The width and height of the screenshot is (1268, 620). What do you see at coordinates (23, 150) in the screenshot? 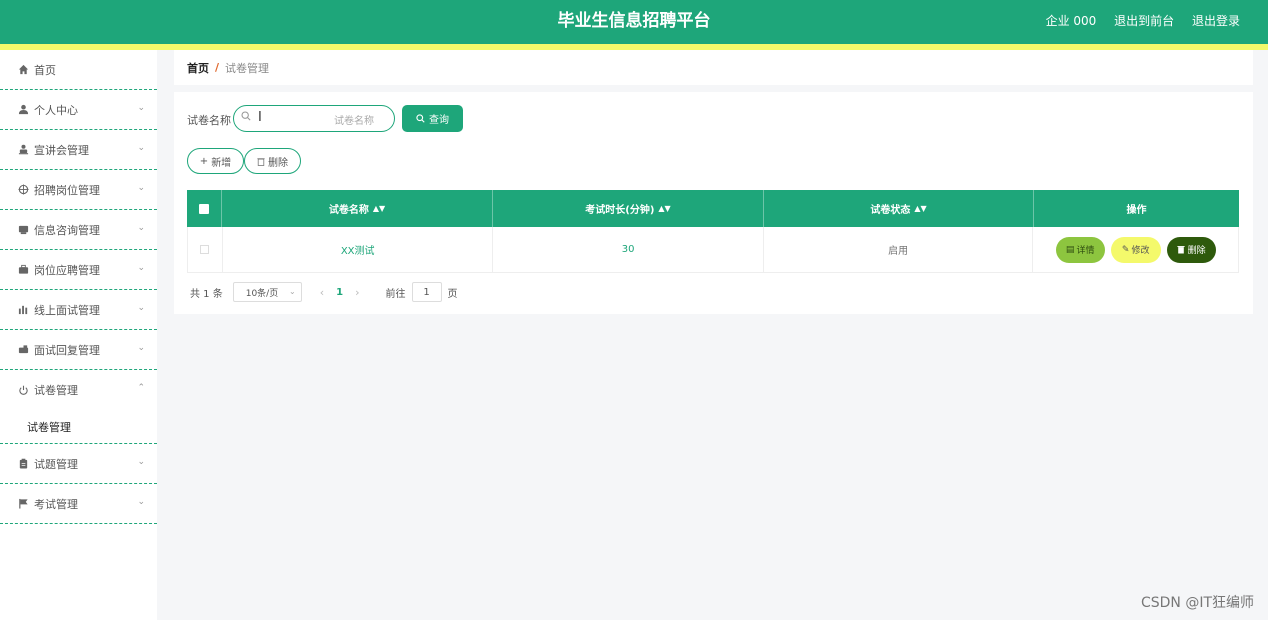
I see `person-icon` at bounding box center [23, 150].